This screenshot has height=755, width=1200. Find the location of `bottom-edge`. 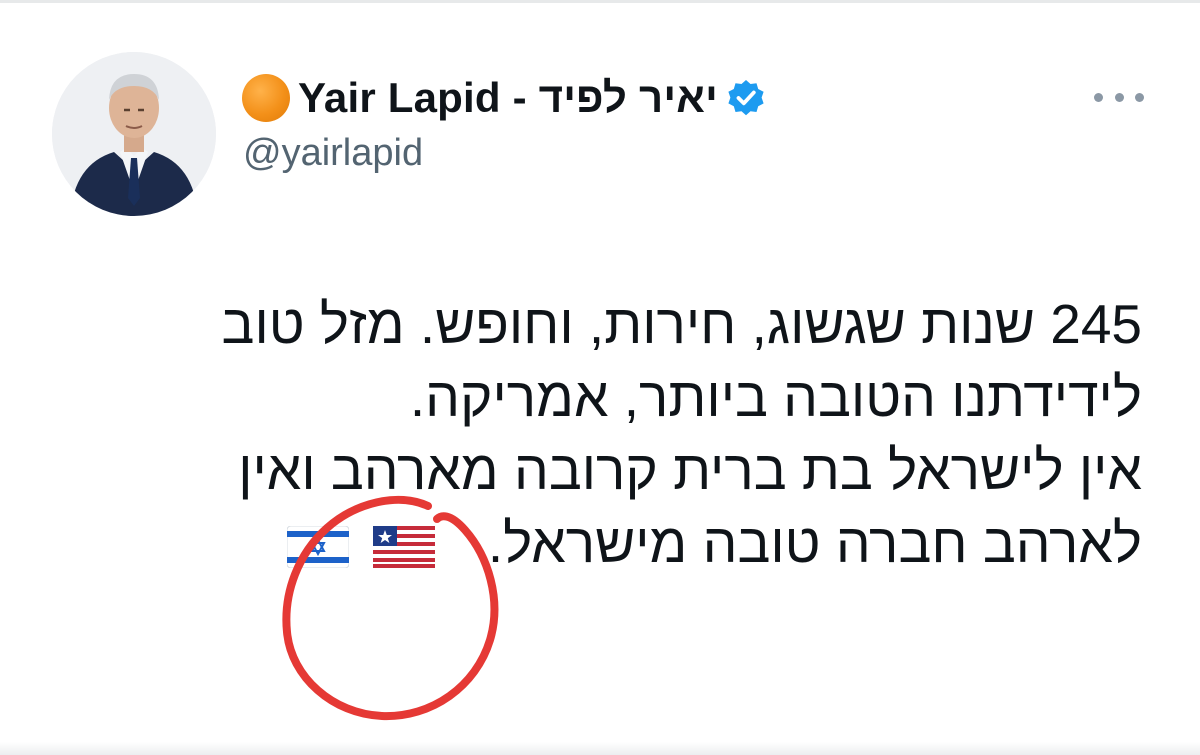

bottom-edge is located at coordinates (600, 748).